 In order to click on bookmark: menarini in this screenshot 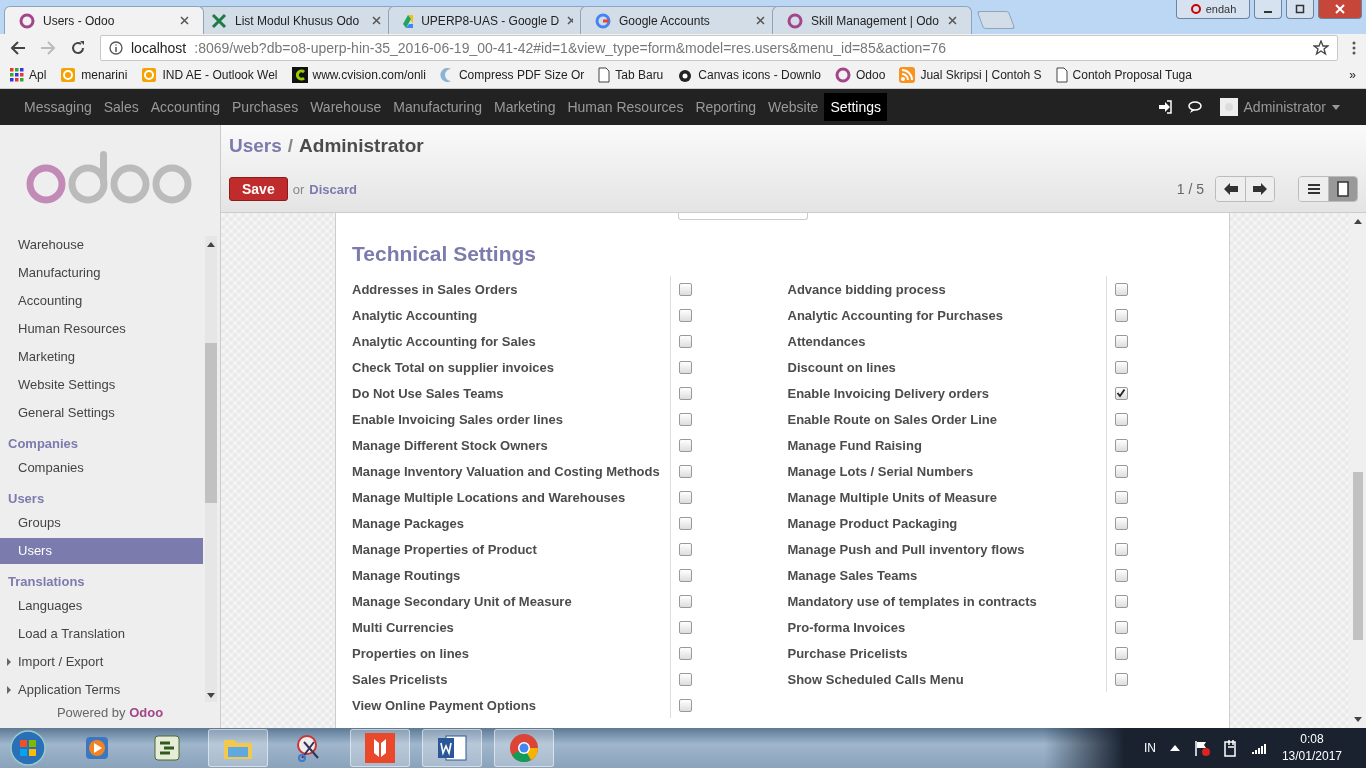, I will do `click(94, 75)`.